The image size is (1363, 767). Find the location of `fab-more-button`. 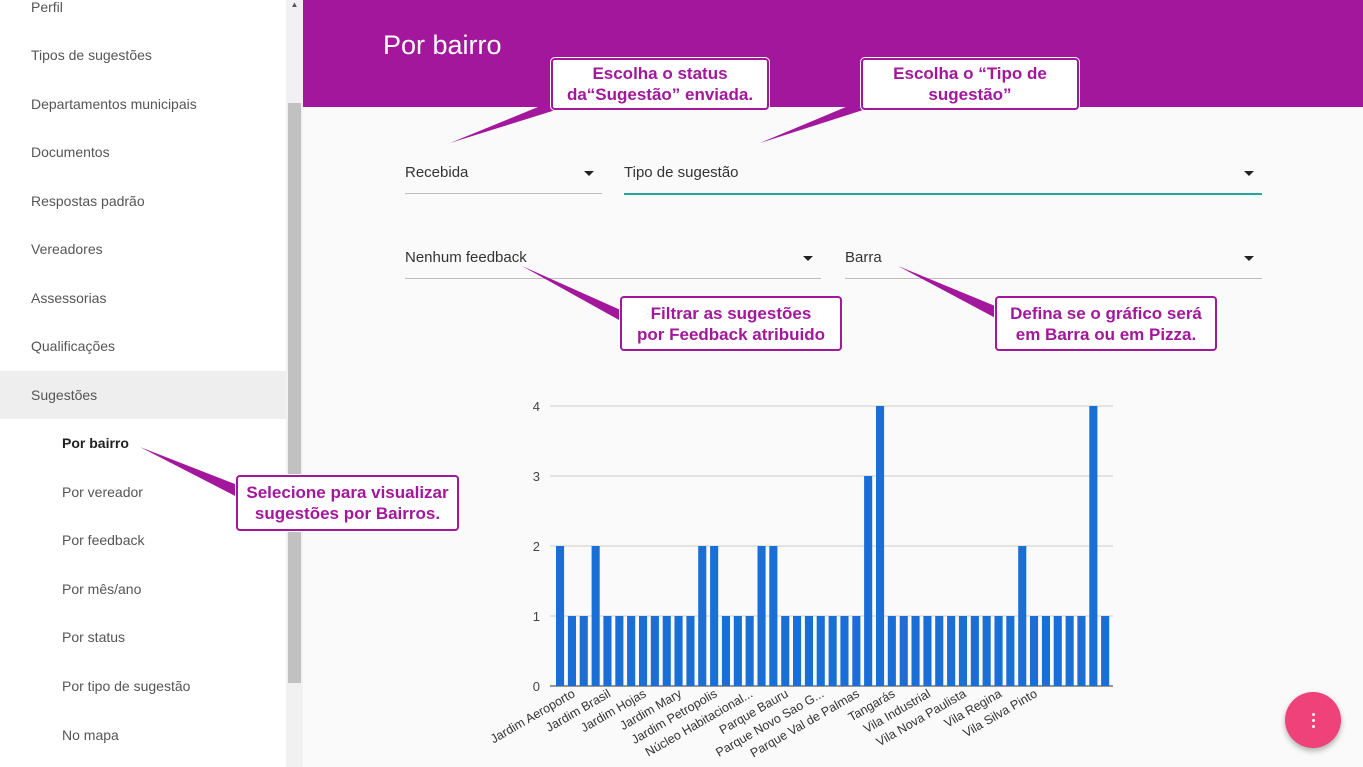

fab-more-button is located at coordinates (1313, 720).